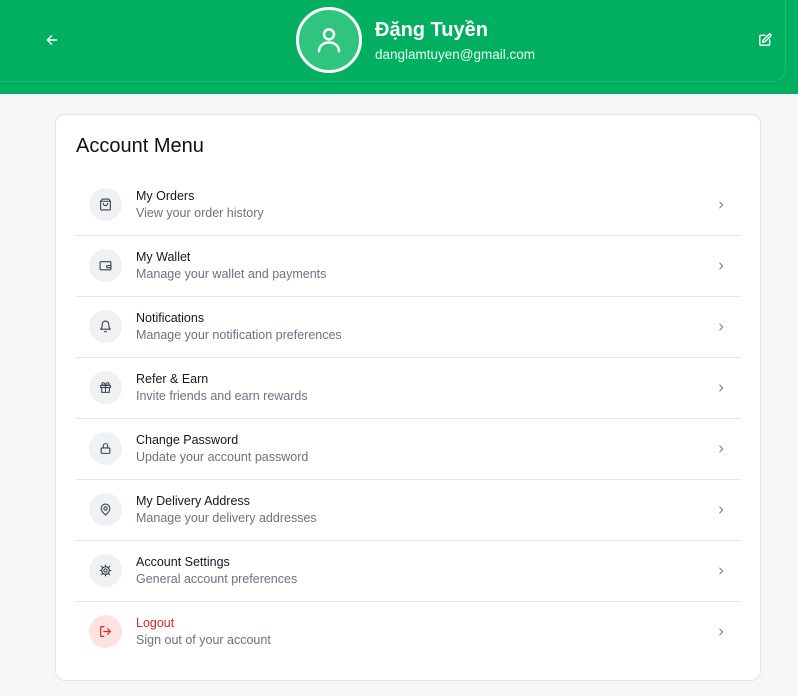  I want to click on menu-item-subtitle: Manage your delivery addresses, so click(226, 518).